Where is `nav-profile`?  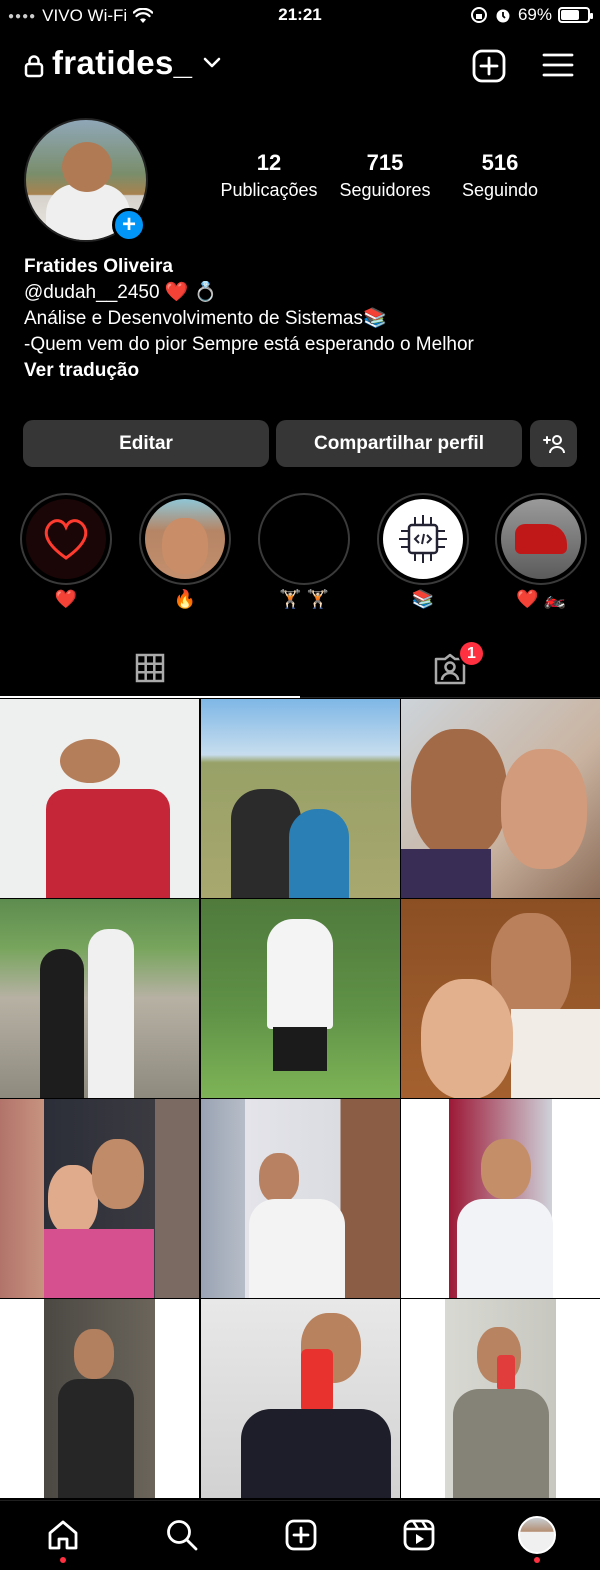 nav-profile is located at coordinates (537, 1535).